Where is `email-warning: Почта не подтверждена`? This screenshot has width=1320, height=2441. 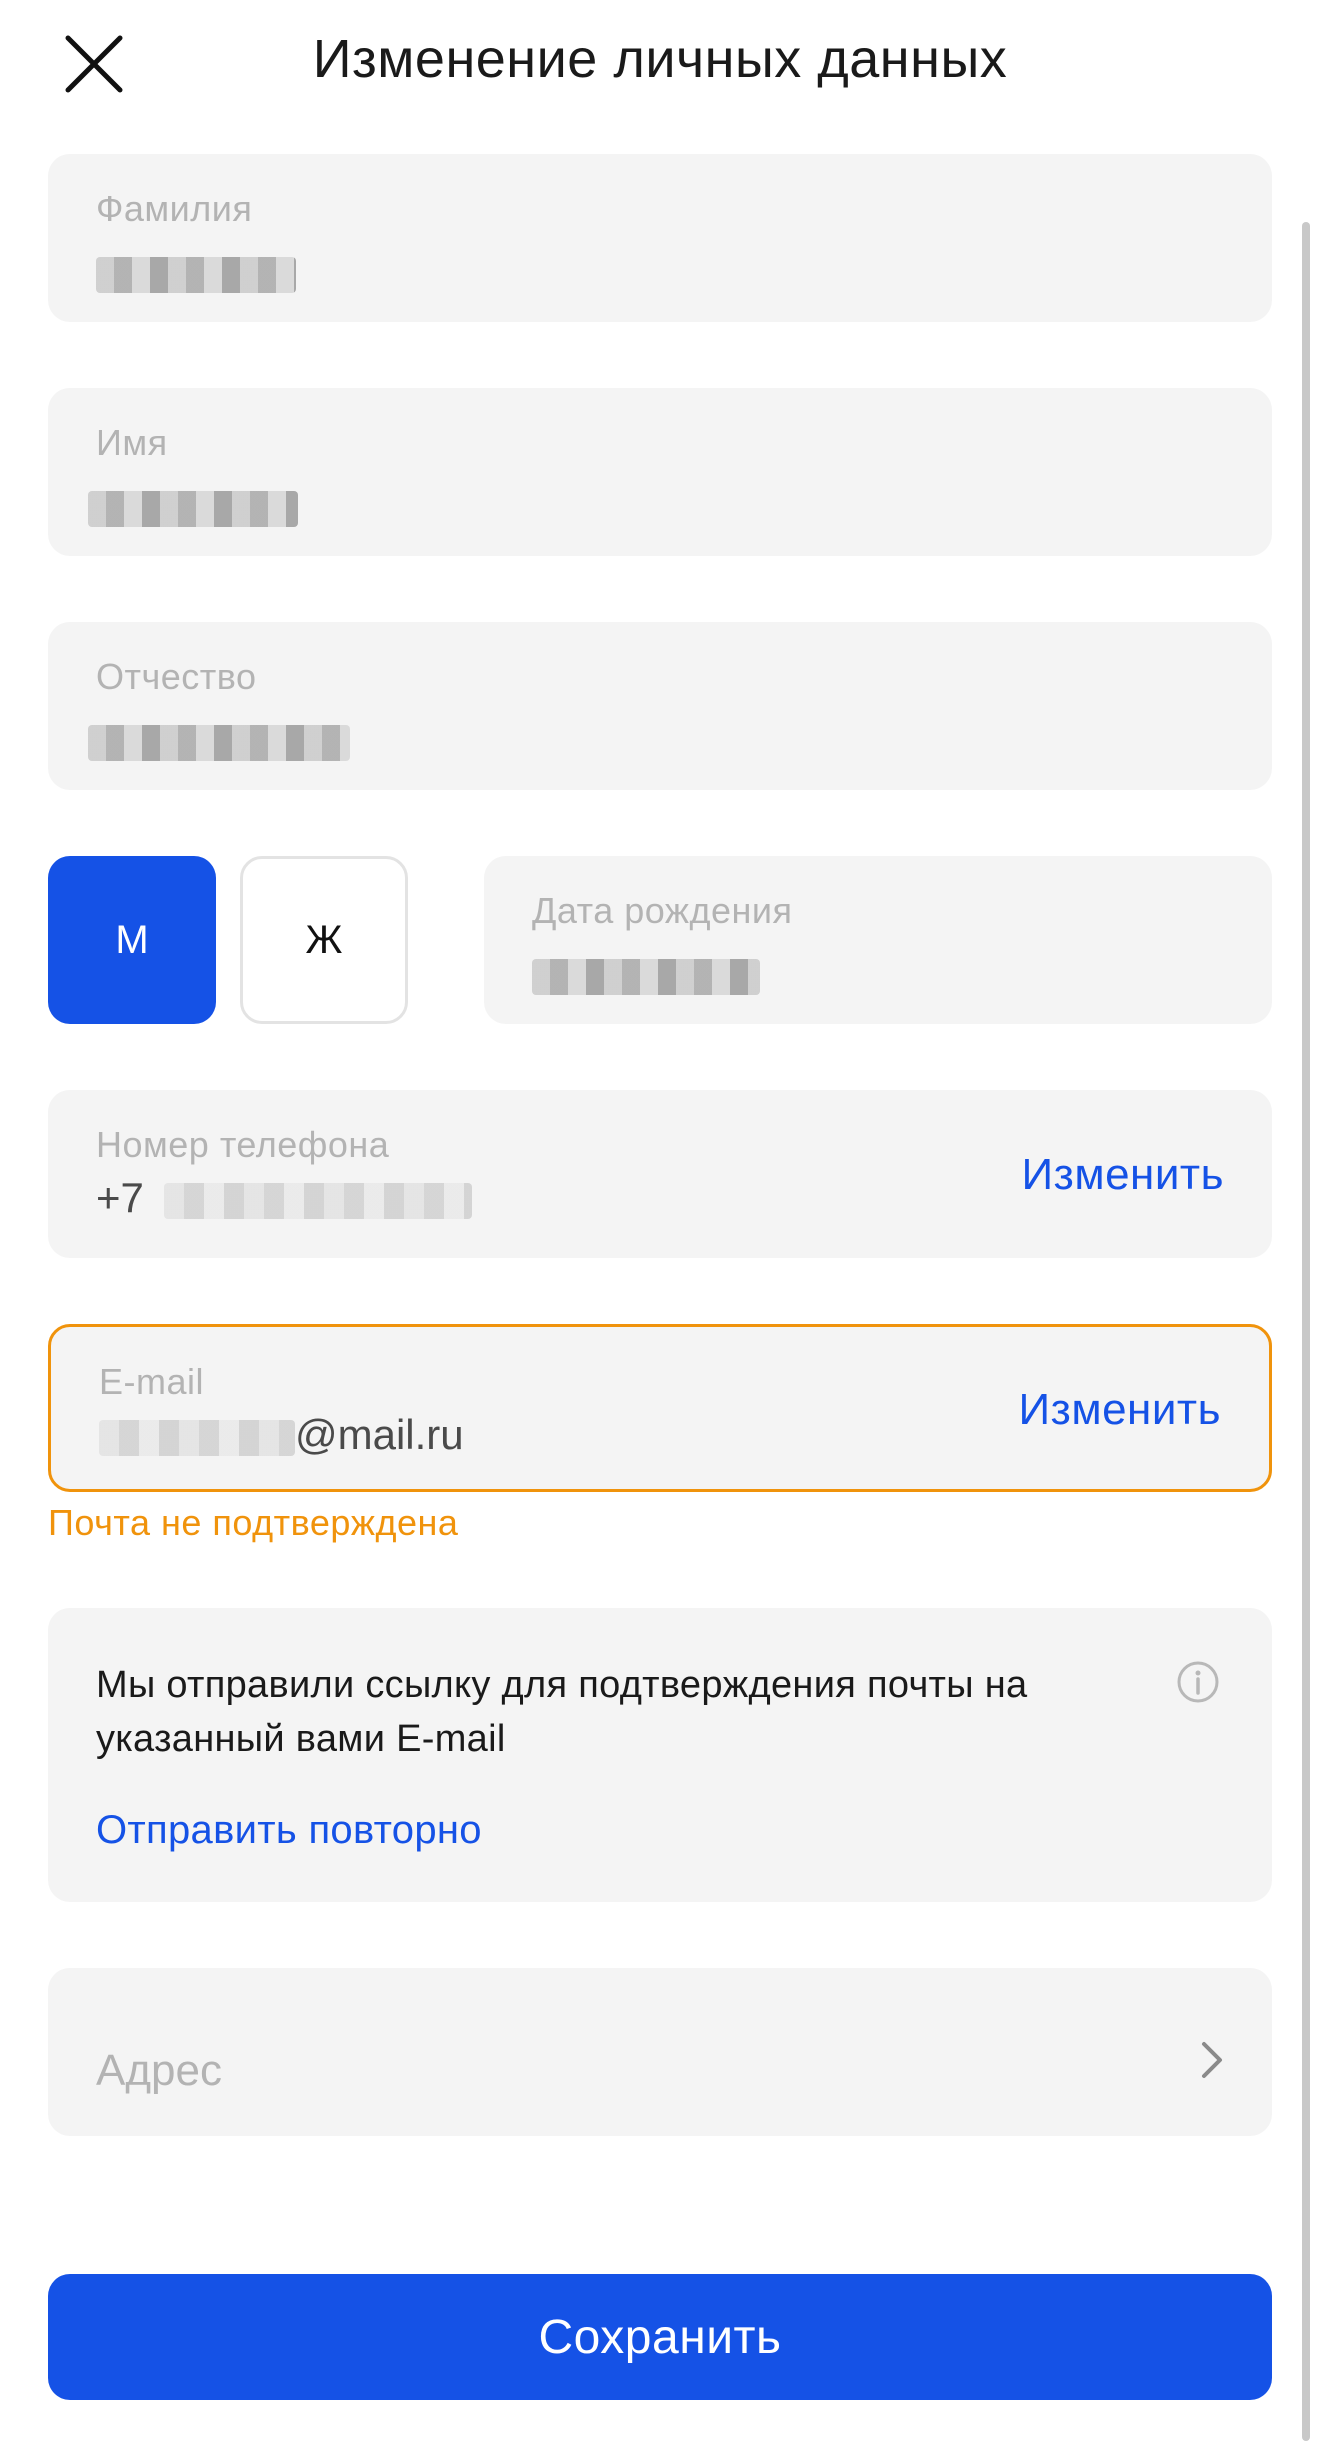
email-warning: Почта не подтверждена is located at coordinates (253, 1522).